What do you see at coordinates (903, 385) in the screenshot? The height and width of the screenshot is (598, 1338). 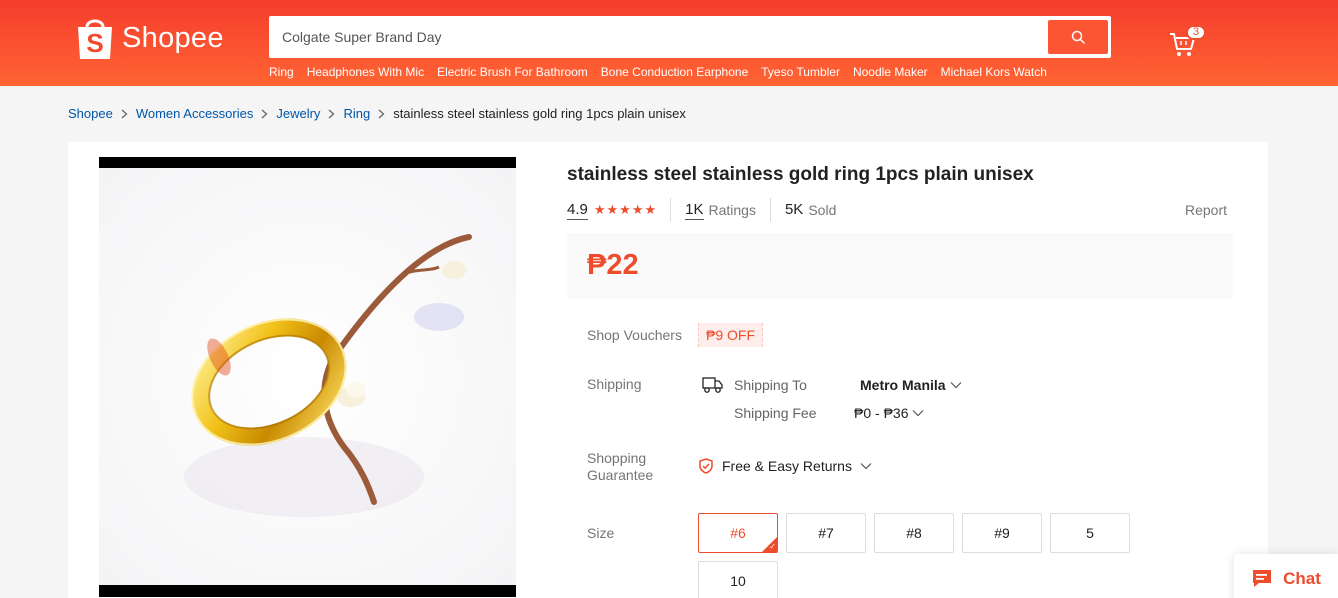 I see `shipping-to-value: Metro Manila` at bounding box center [903, 385].